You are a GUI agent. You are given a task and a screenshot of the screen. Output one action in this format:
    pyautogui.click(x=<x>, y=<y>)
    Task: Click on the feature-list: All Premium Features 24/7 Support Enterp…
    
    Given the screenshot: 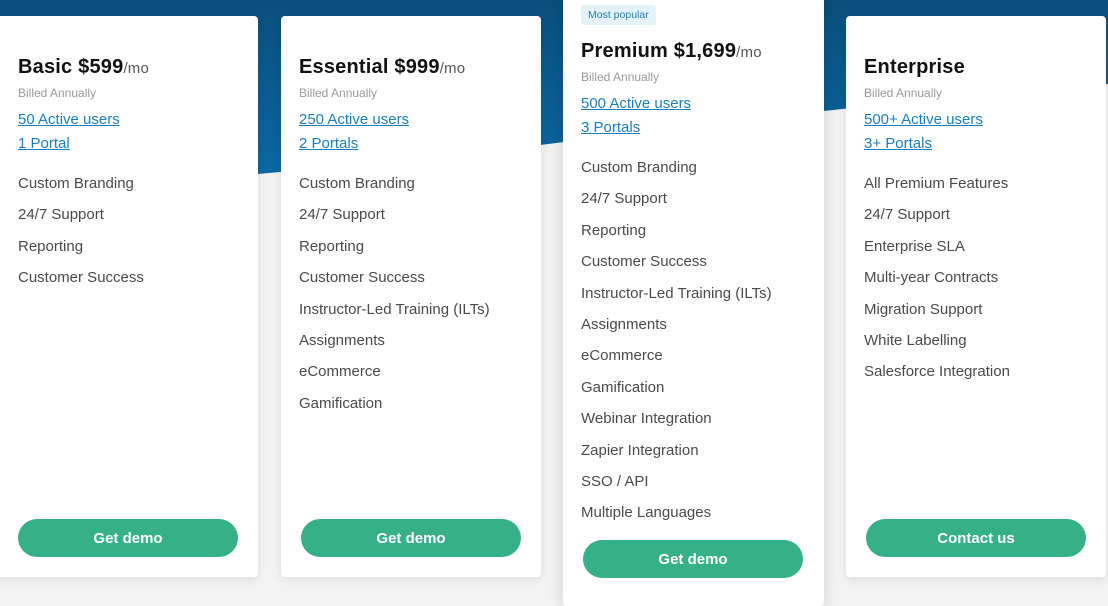 What is the action you would take?
    pyautogui.click(x=937, y=283)
    